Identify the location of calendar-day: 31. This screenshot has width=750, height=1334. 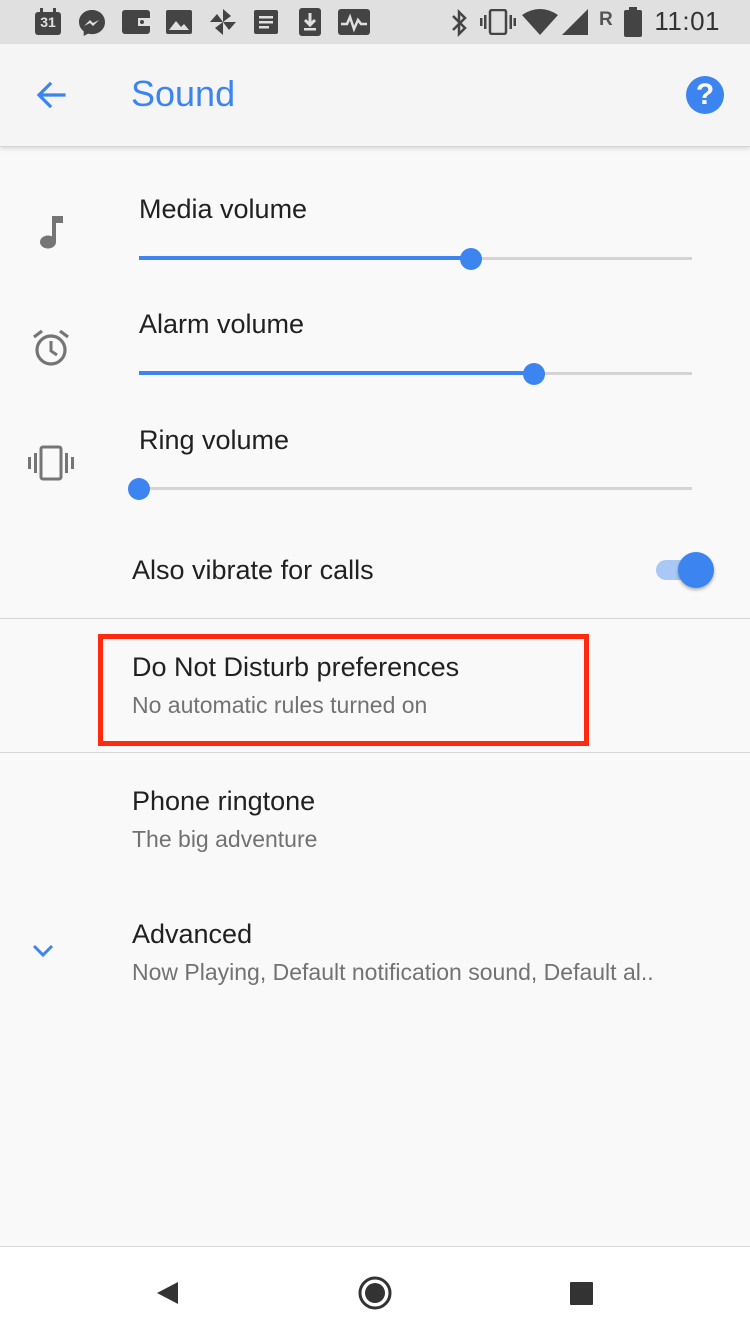
(48, 22).